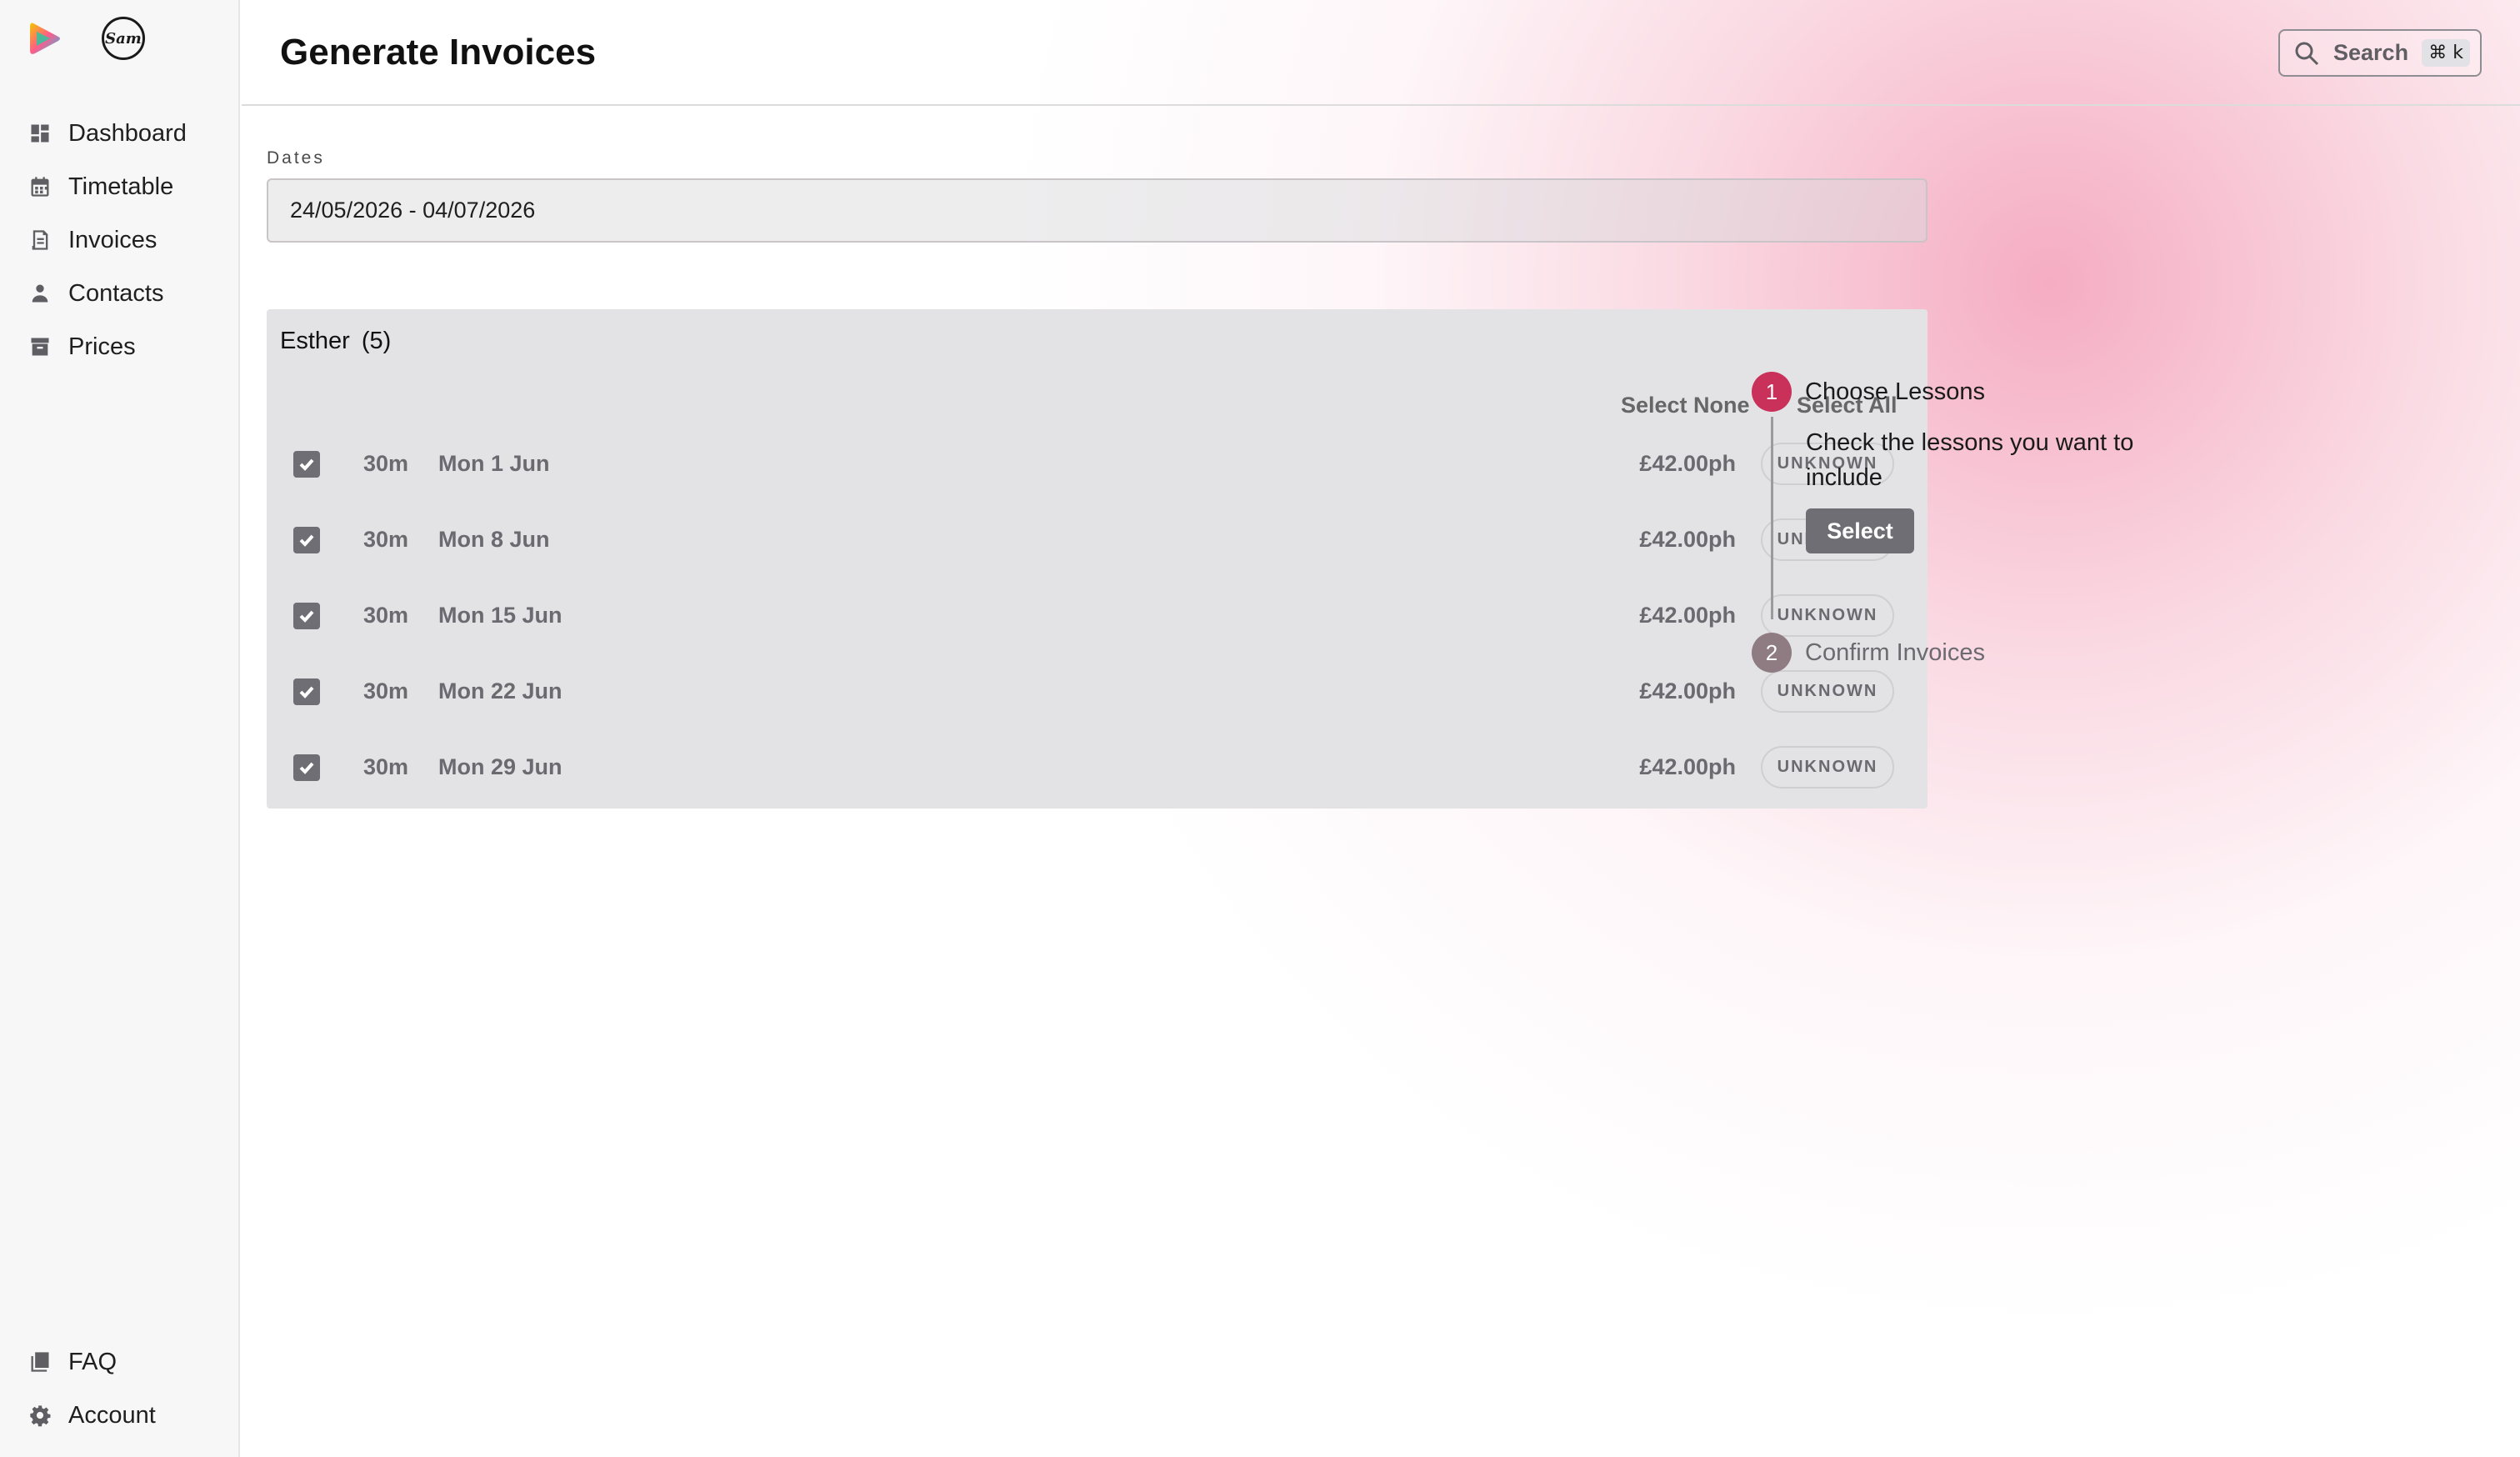  I want to click on select-button: Select, so click(1860, 530).